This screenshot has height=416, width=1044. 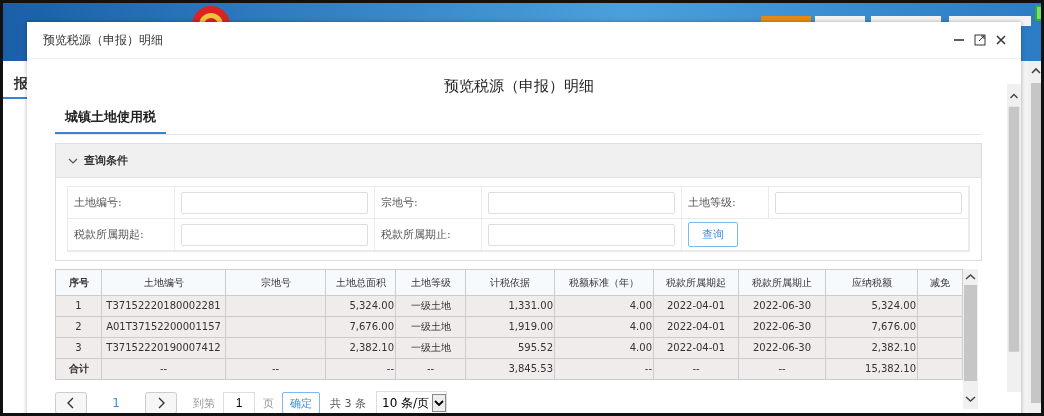 What do you see at coordinates (782, 282) in the screenshot?
I see `column-header: 税款所属期止` at bounding box center [782, 282].